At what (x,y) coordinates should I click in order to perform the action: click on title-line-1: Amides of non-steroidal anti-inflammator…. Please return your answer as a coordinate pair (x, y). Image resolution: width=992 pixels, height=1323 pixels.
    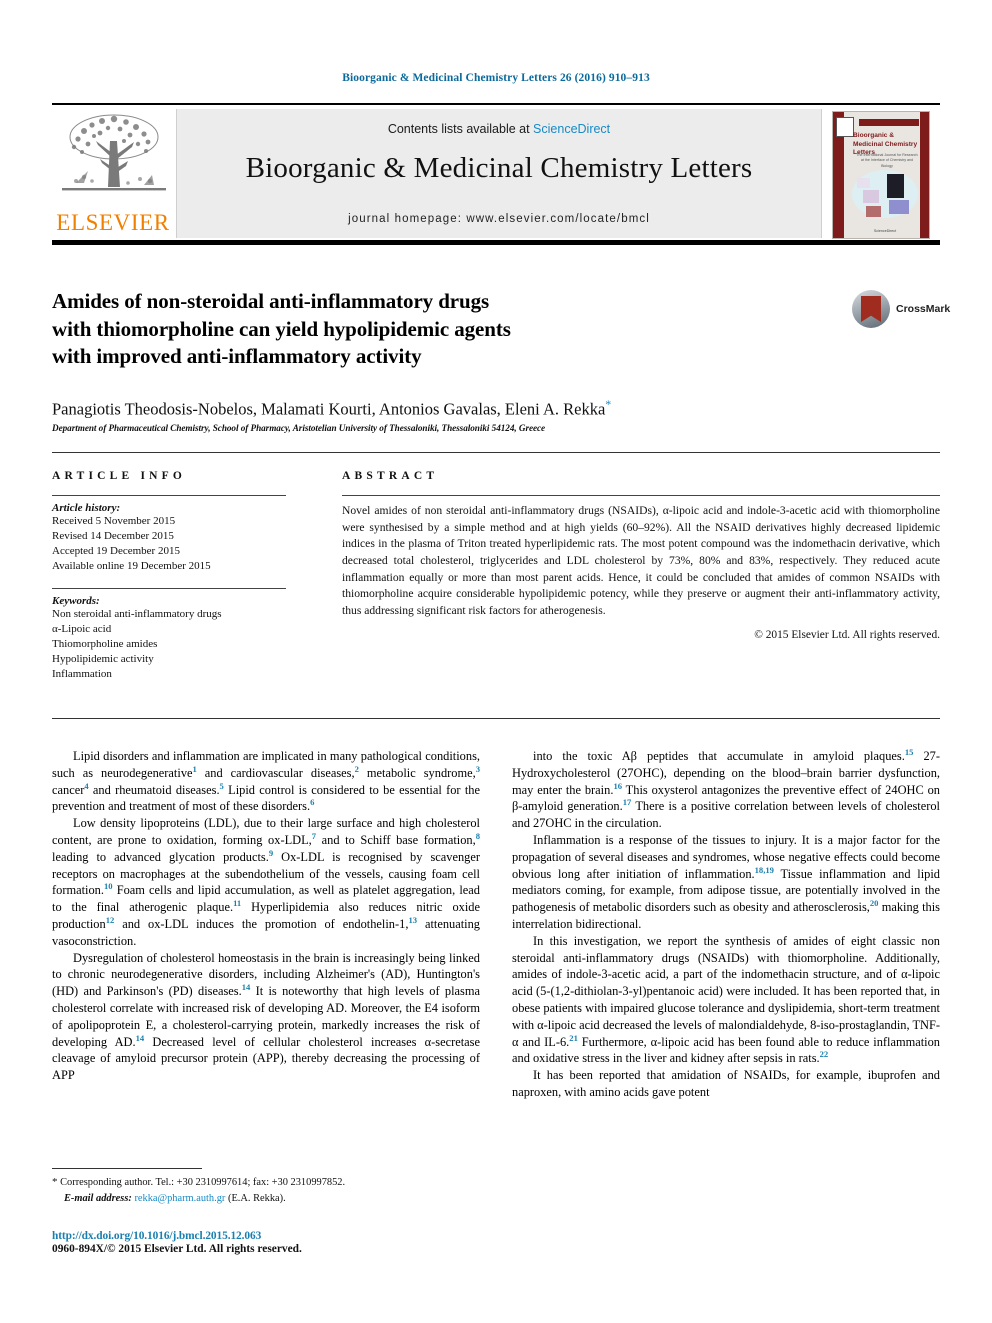
    Looking at the image, I should click on (271, 301).